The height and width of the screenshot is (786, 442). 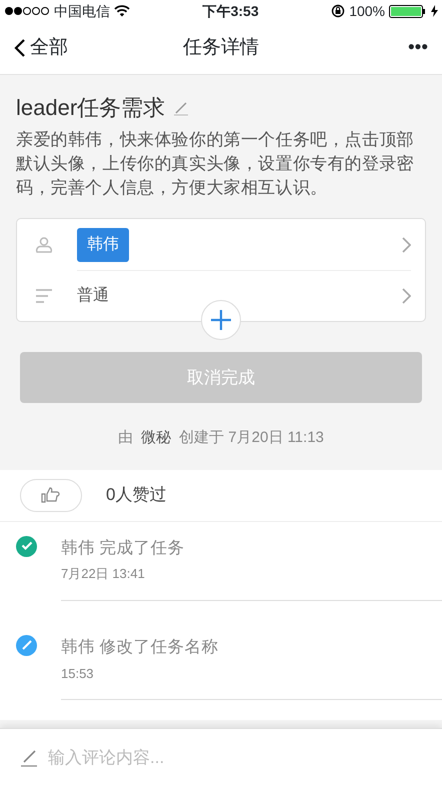 I want to click on rotation-lock-icon, so click(x=338, y=11).